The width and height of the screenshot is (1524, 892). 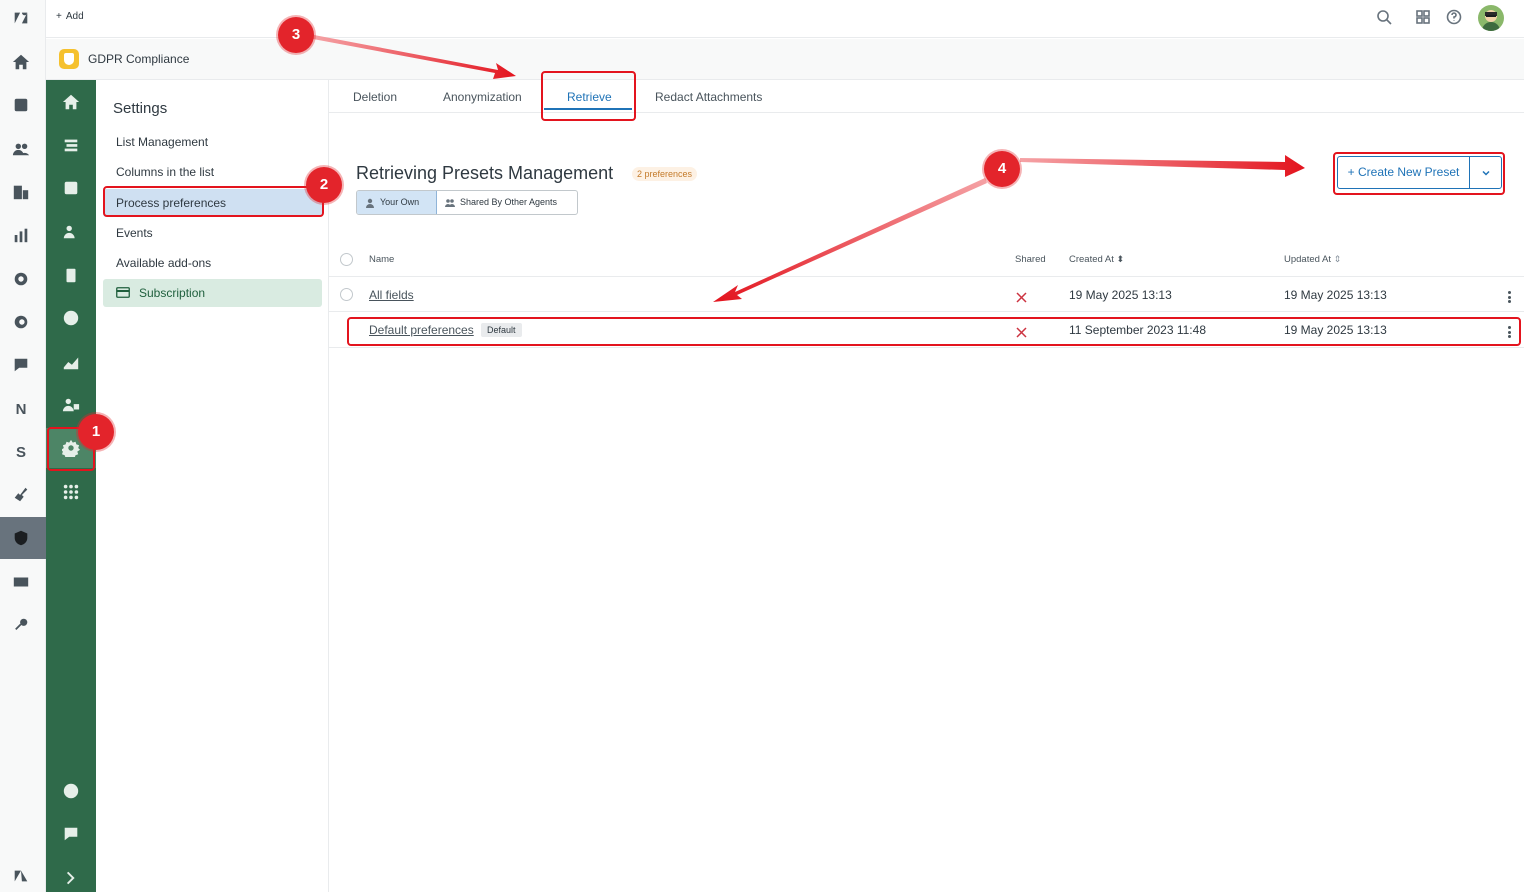 I want to click on column-header-updated: Updated At ⇕, so click(x=1312, y=259).